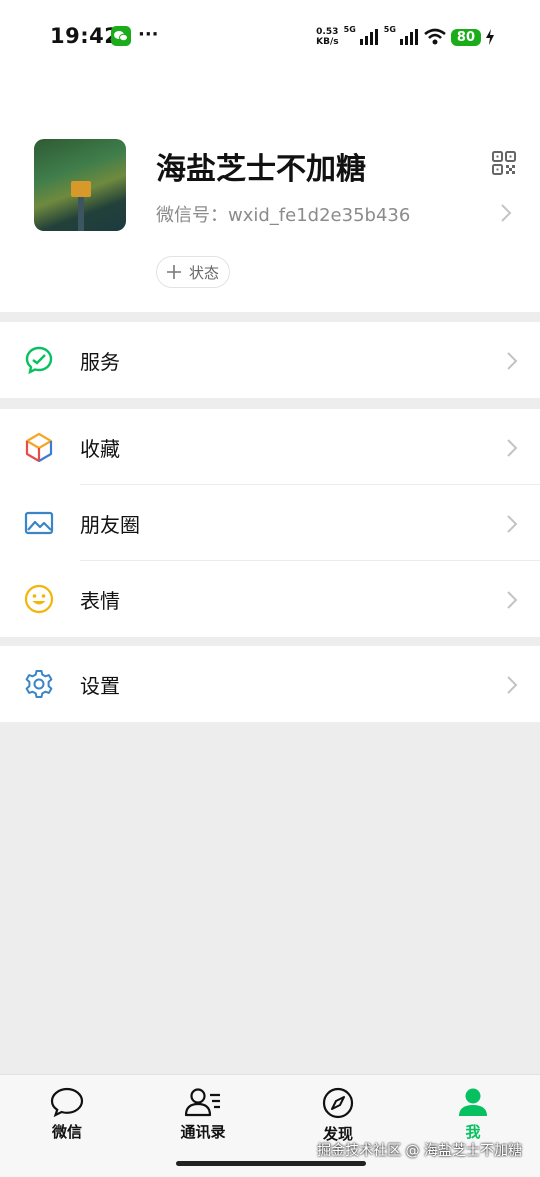  What do you see at coordinates (504, 163) in the screenshot?
I see `qr-code-icon` at bounding box center [504, 163].